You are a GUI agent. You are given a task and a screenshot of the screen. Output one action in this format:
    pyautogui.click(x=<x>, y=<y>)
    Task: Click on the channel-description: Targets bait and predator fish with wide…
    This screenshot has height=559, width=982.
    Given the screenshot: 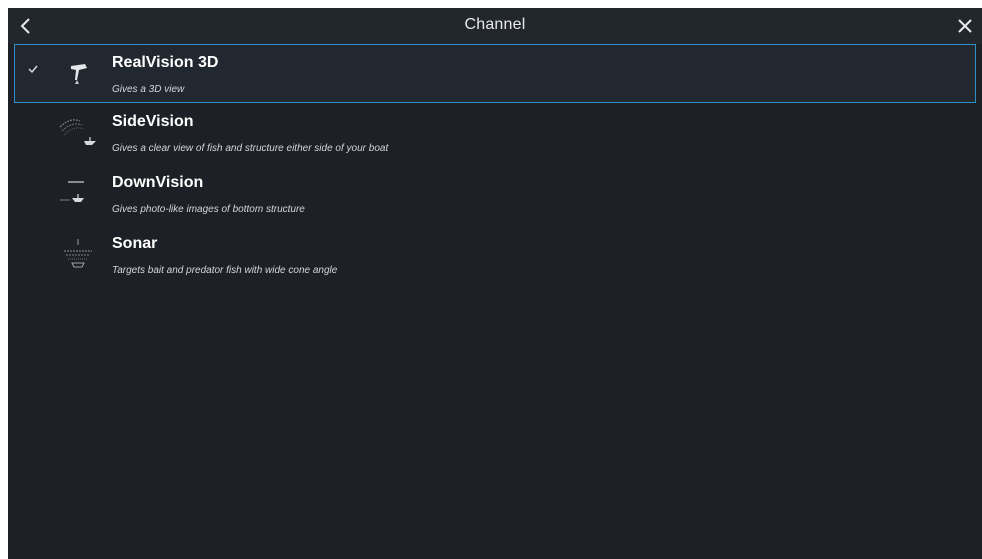 What is the action you would take?
    pyautogui.click(x=225, y=270)
    